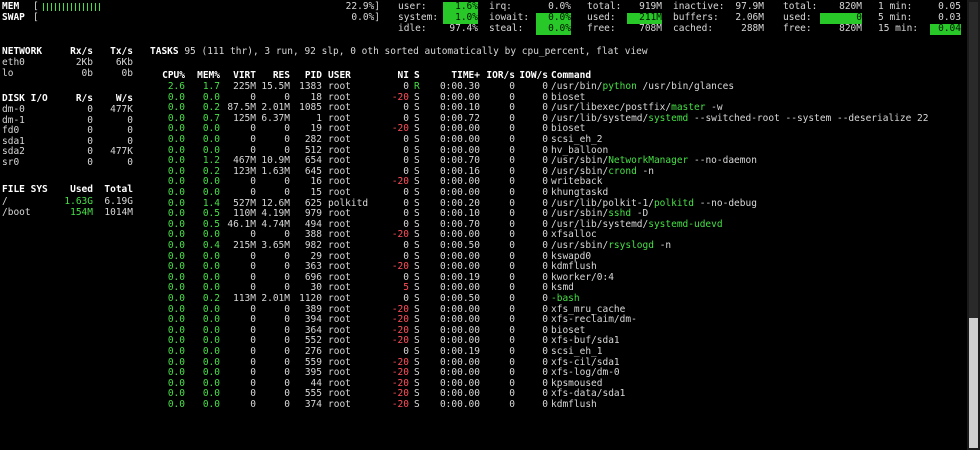  What do you see at coordinates (699, 6) in the screenshot?
I see `mem-inactive-label: inactive:` at bounding box center [699, 6].